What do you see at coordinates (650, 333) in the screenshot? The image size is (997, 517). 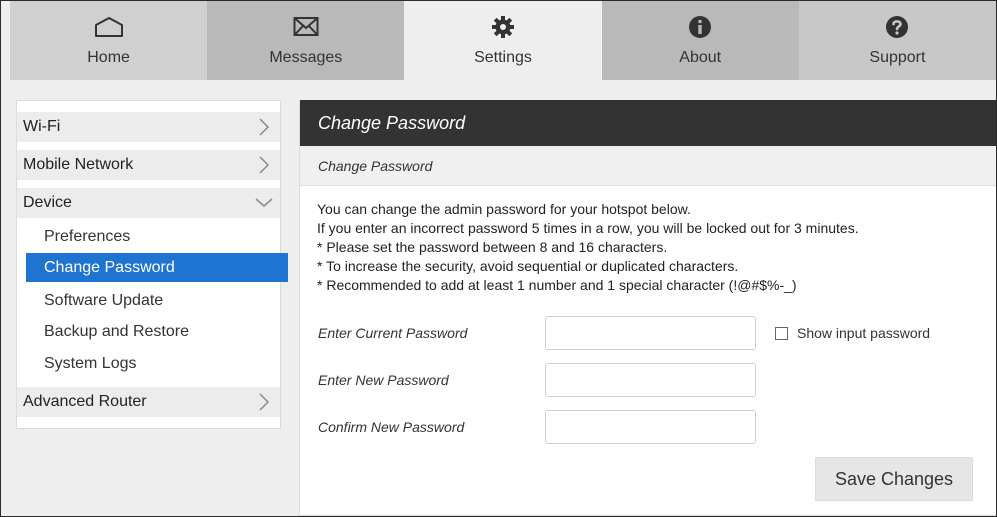 I see `current-password-input` at bounding box center [650, 333].